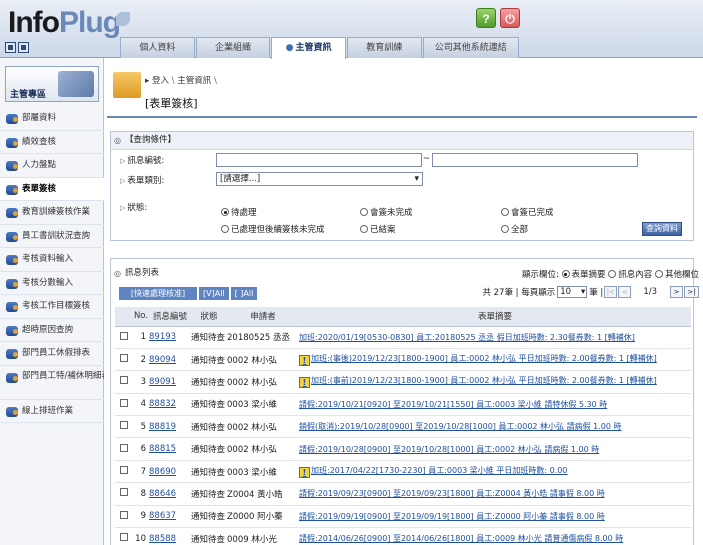  Describe the element at coordinates (162, 449) in the screenshot. I see `row-id-link: 88815` at that location.